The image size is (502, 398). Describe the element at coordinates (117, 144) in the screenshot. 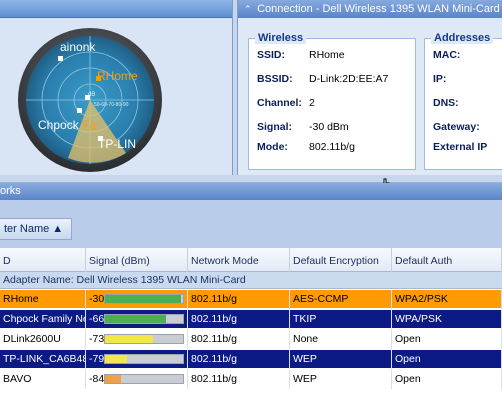

I see `radar-label-tplink: TP-LIN` at that location.